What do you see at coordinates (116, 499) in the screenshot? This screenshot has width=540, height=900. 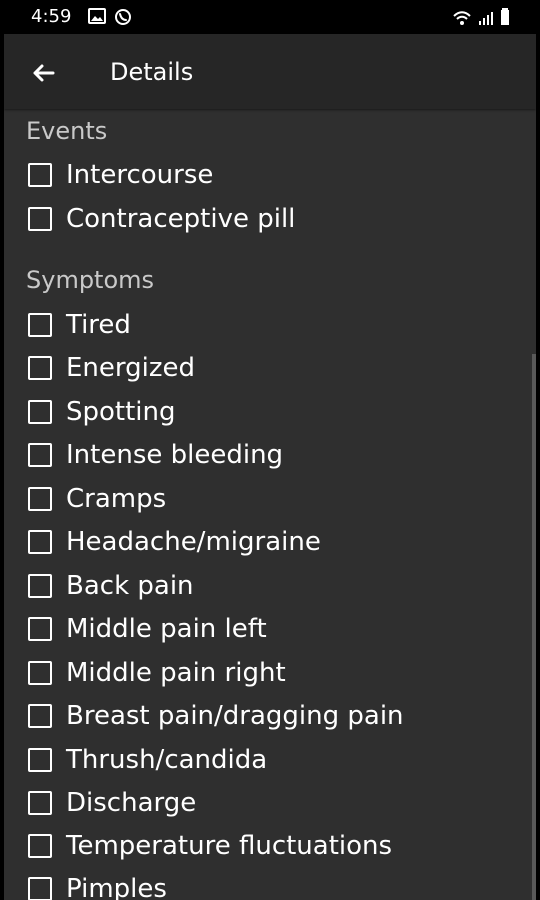 I see `check-label: Cramps` at bounding box center [116, 499].